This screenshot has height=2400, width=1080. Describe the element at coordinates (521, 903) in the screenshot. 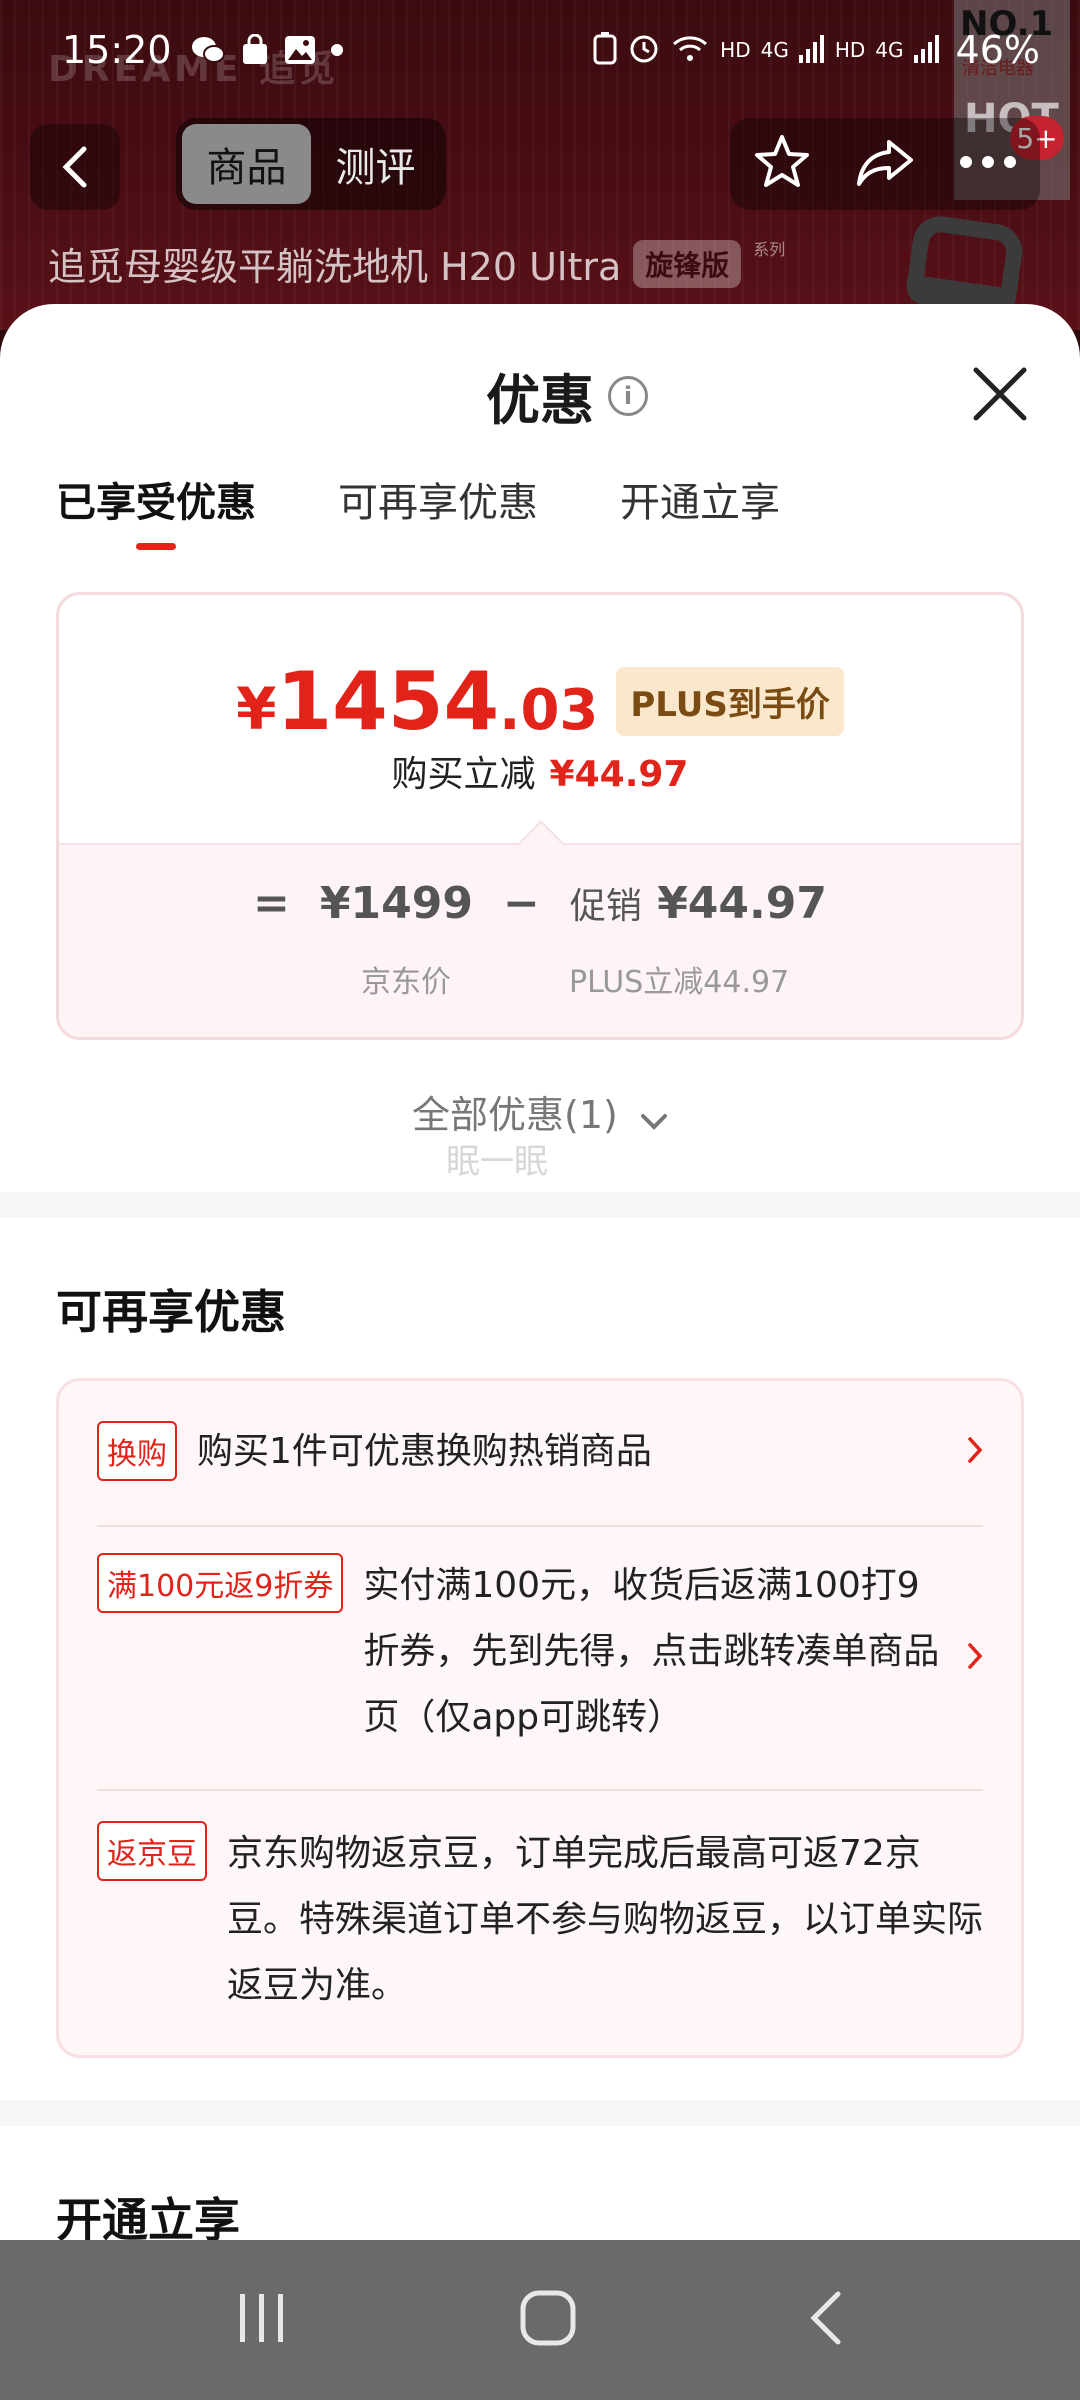

I see `minus-sign: −` at that location.